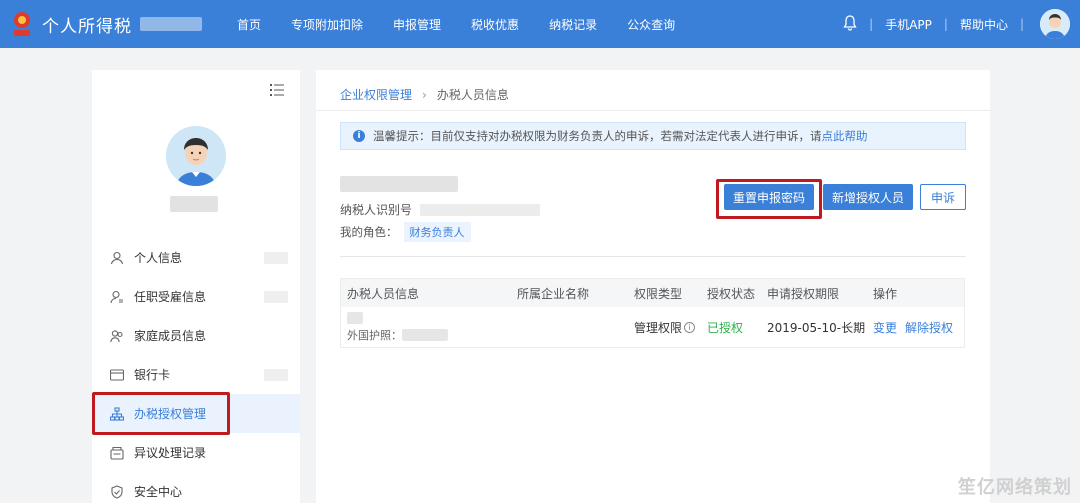  I want to click on column-header: 申请授权期限, so click(803, 293).